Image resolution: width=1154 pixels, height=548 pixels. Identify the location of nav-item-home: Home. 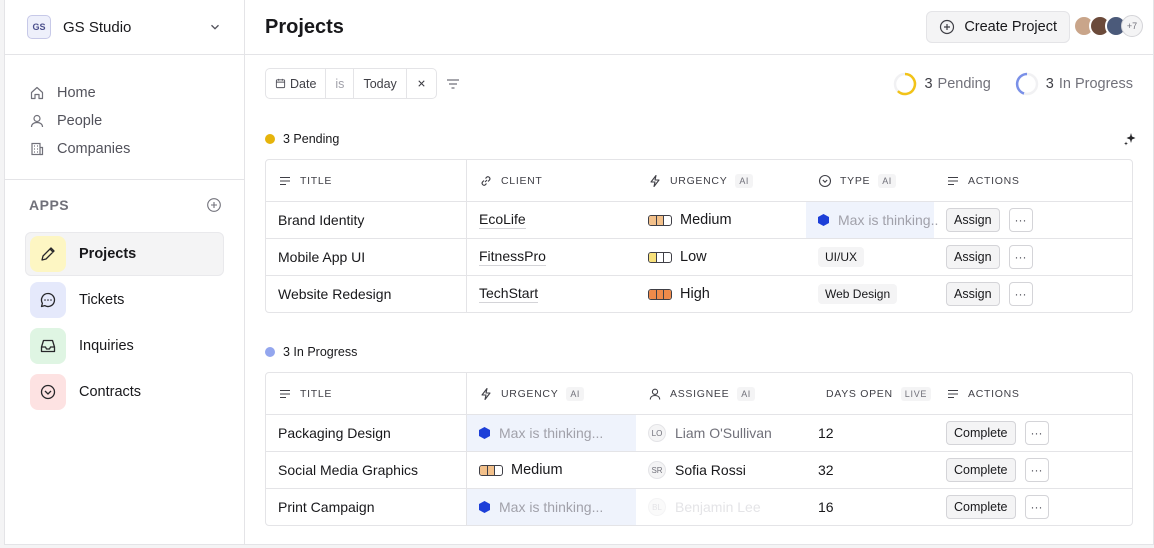
(124, 93).